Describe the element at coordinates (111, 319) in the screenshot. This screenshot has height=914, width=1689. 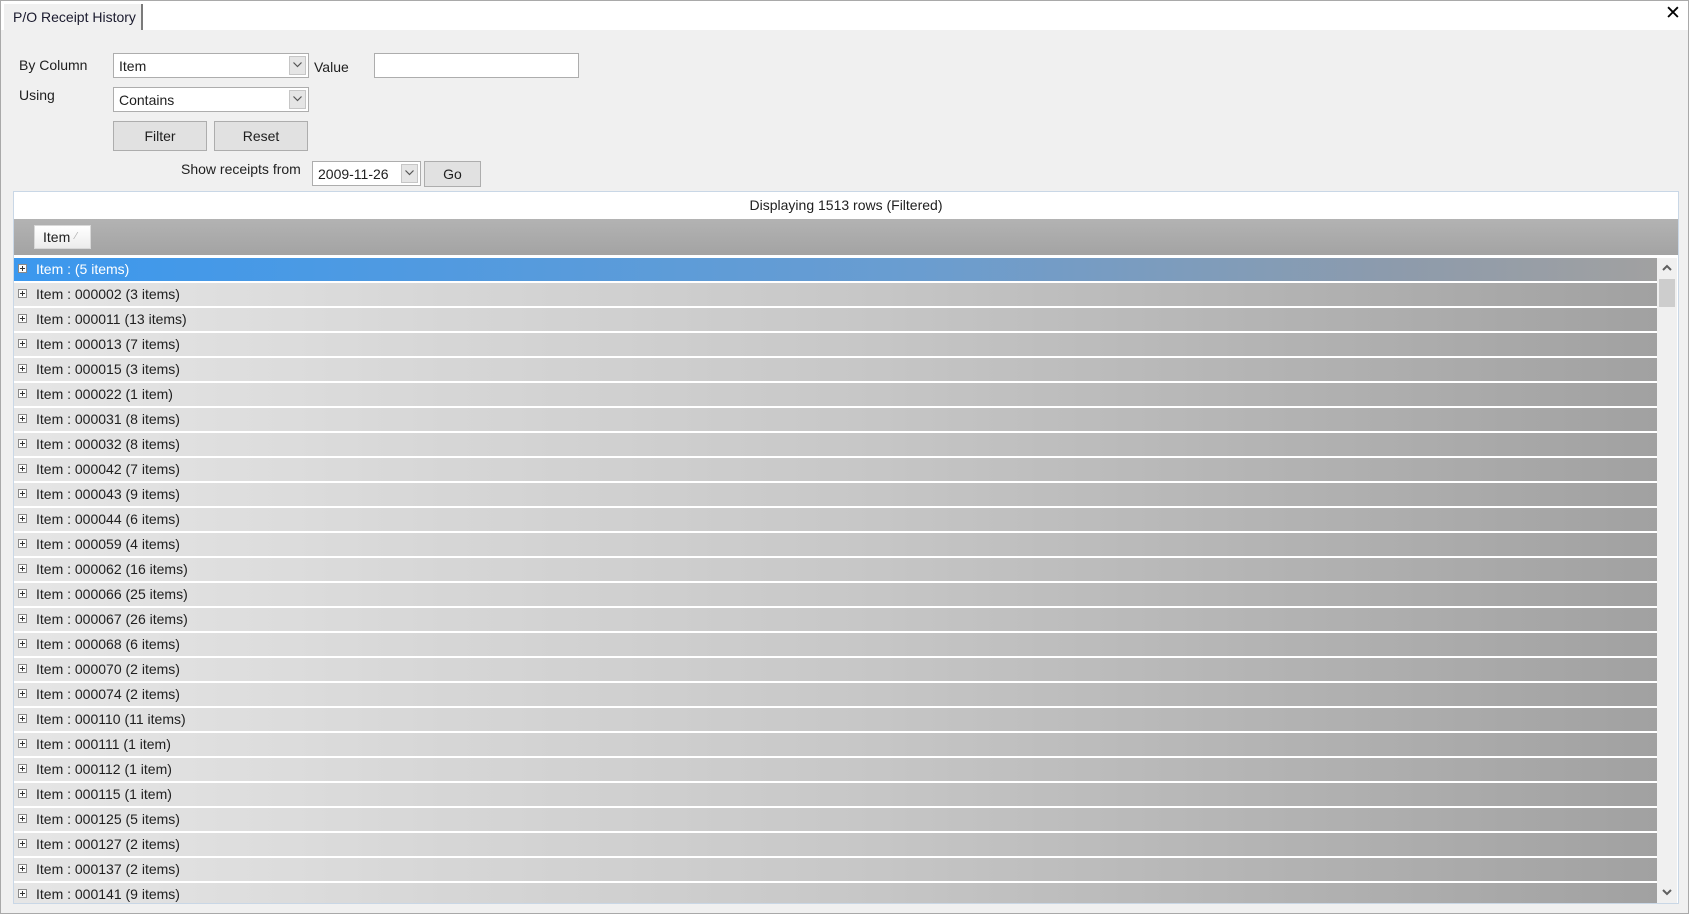
I see `group-row-label: Item : 000011 (13 items)` at that location.